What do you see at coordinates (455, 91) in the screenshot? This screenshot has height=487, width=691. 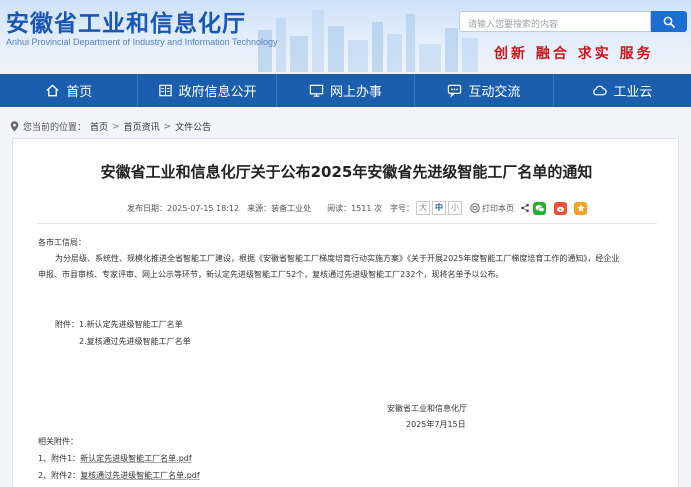 I see `chat-icon` at bounding box center [455, 91].